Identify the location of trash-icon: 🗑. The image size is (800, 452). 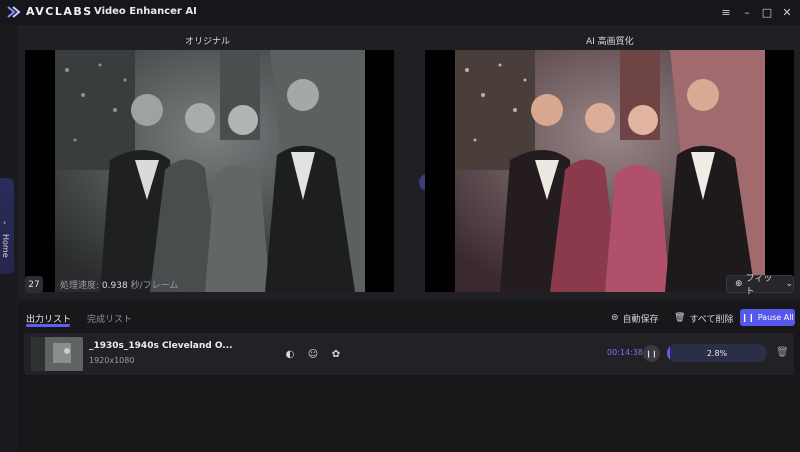
(680, 318).